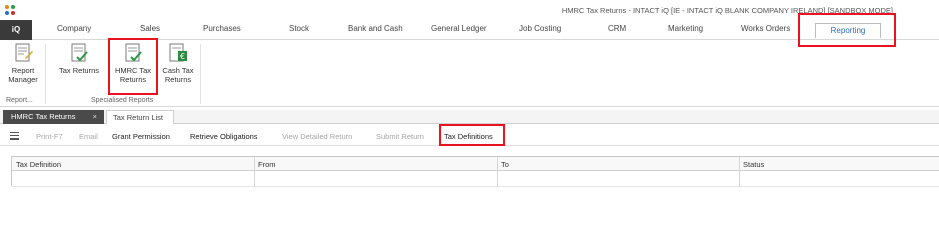  Describe the element at coordinates (469, 117) in the screenshot. I see `document-tab-bar: HMRC Tax Returns × Tax Return List` at that location.